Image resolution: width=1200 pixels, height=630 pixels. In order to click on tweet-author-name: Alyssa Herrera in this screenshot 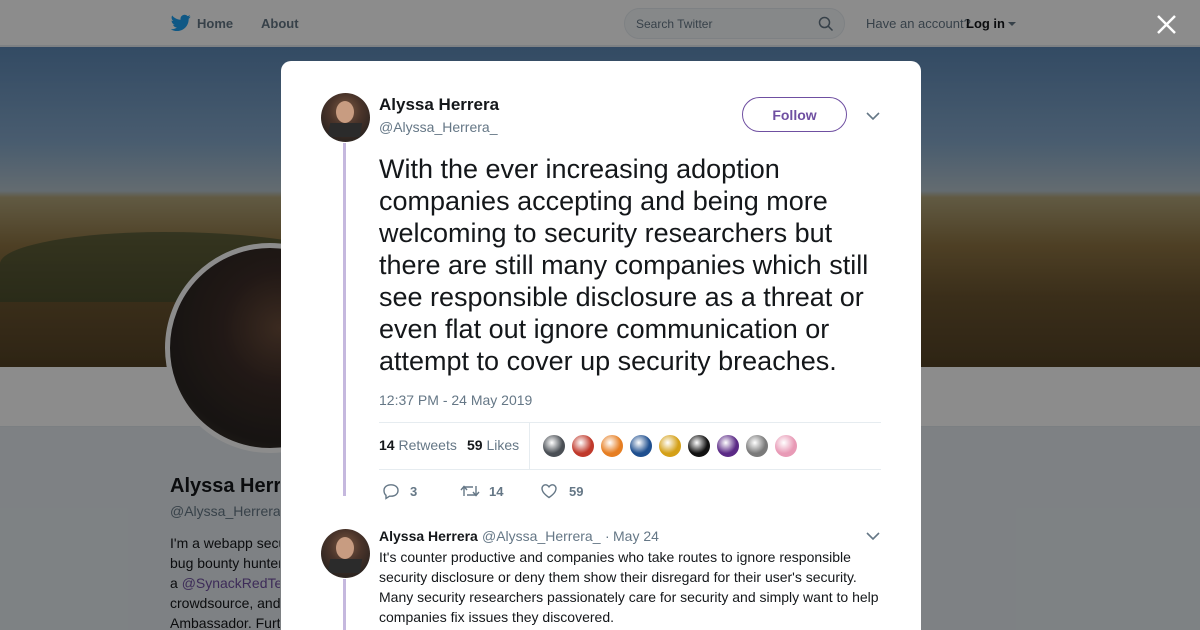, I will do `click(439, 105)`.